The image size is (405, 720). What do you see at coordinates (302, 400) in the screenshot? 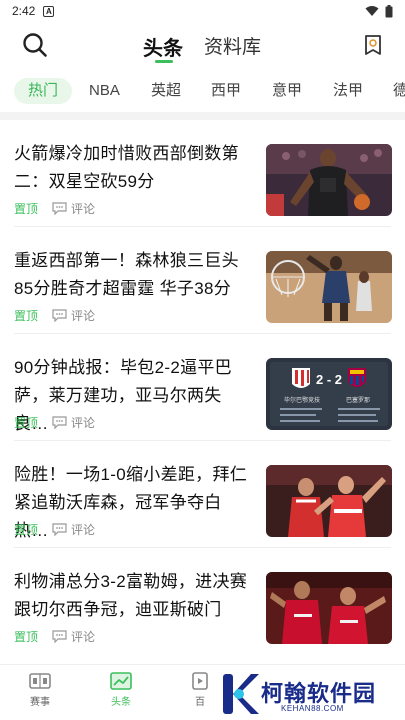
I see `home-team-name: 毕尔巴鄂竞技` at bounding box center [302, 400].